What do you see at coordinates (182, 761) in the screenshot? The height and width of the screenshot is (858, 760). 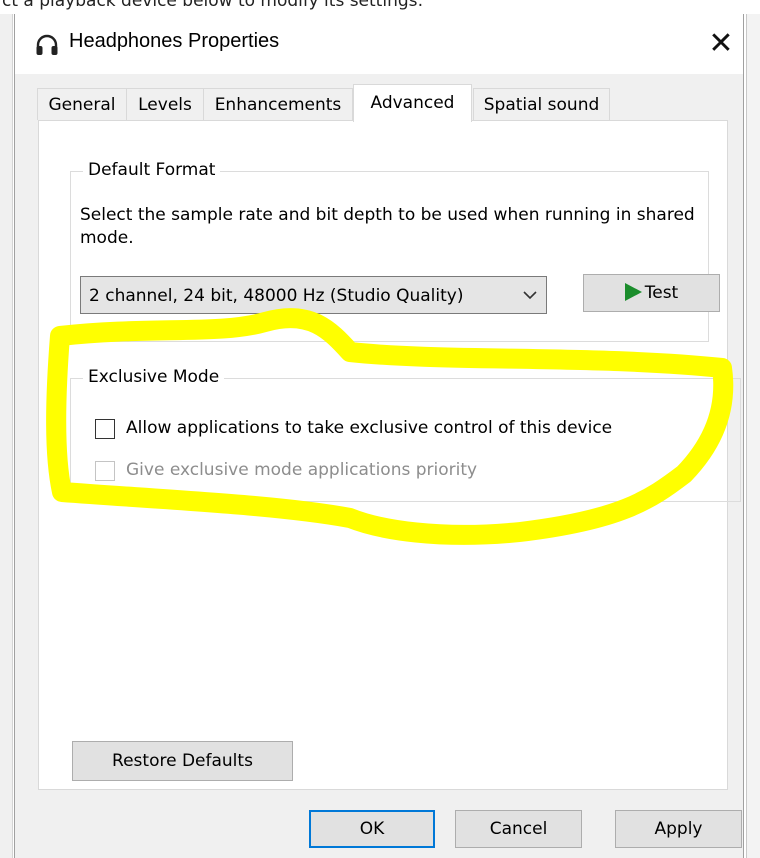 I see `restore-defaults-button: Restore Defaults` at bounding box center [182, 761].